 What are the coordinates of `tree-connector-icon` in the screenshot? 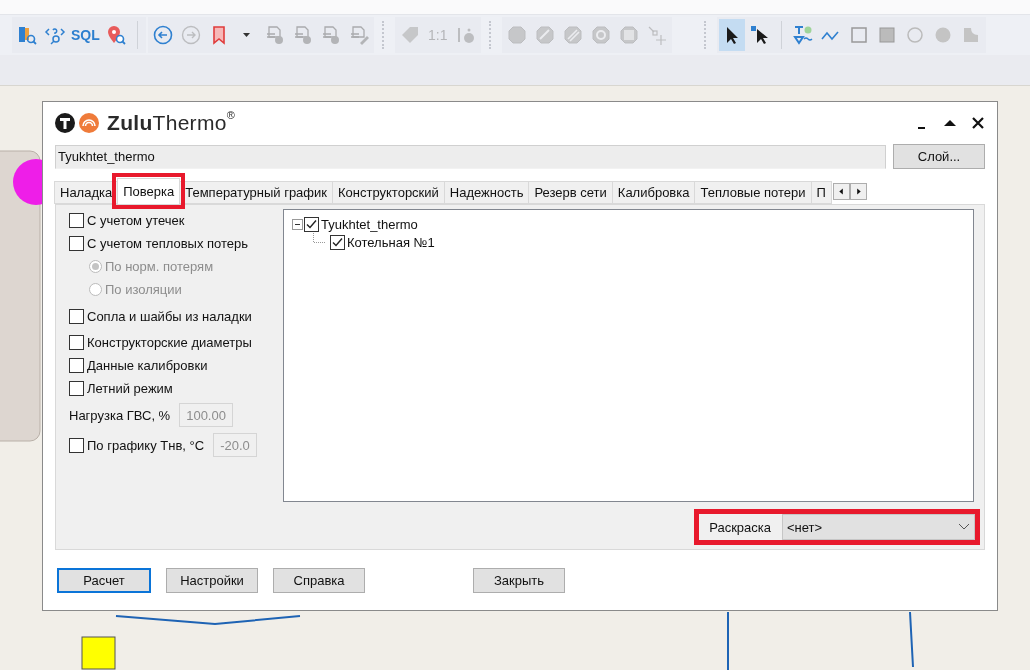 It's located at (319, 238).